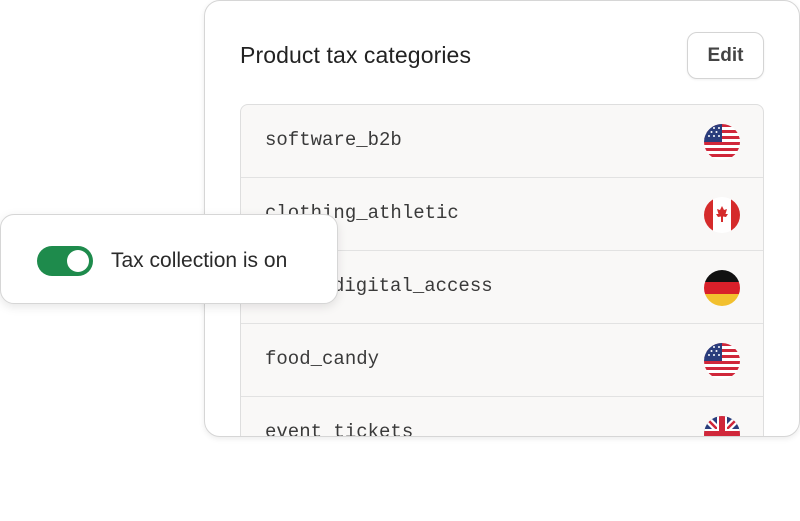 The image size is (800, 521). Describe the element at coordinates (502, 417) in the screenshot. I see `list-item: event_tickets` at that location.